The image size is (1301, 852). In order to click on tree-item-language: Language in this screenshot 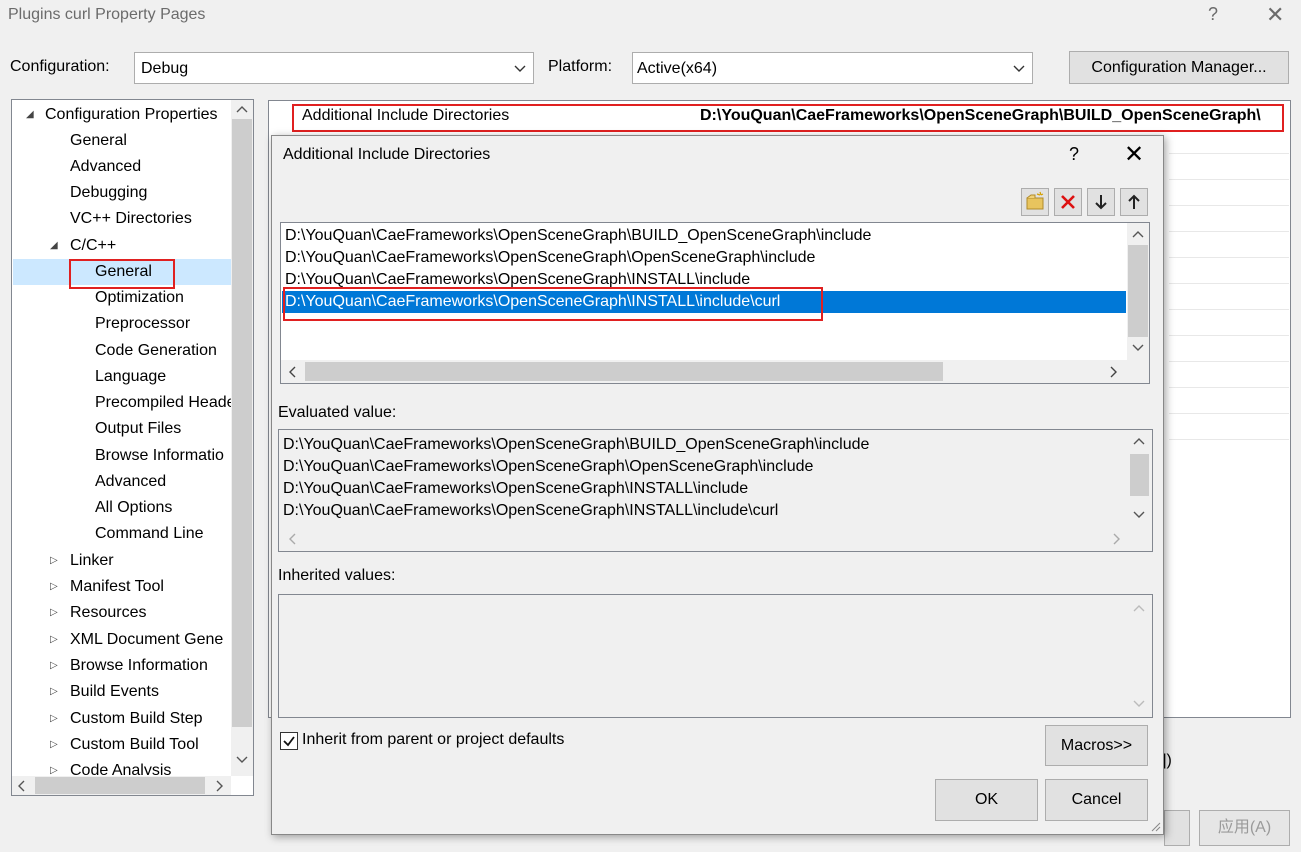, I will do `click(130, 377)`.